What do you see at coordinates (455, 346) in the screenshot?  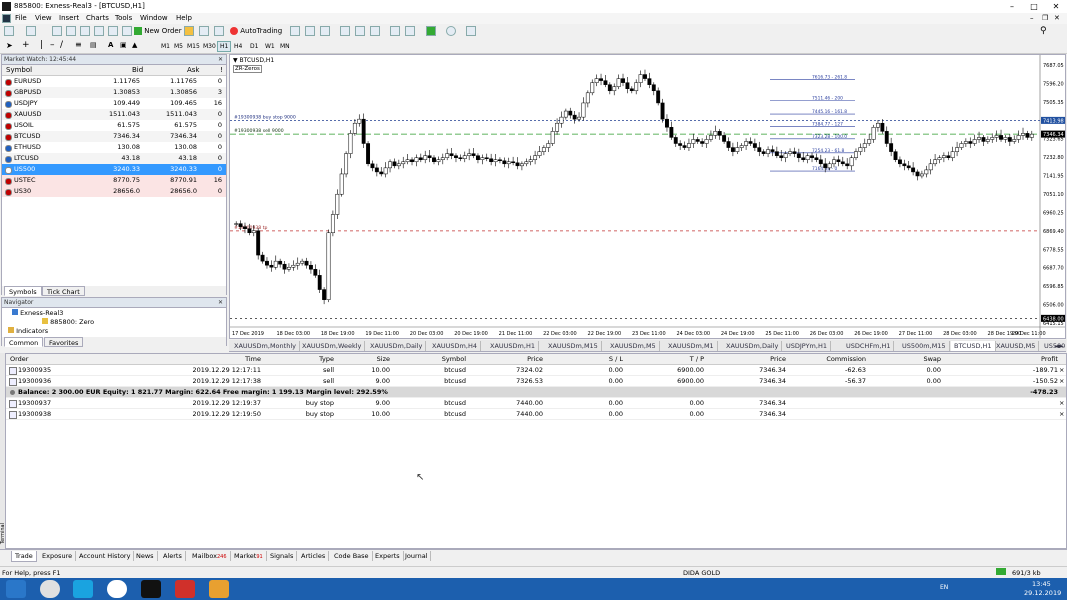 I see `chart-tab: XAUUSDm,H4` at bounding box center [455, 346].